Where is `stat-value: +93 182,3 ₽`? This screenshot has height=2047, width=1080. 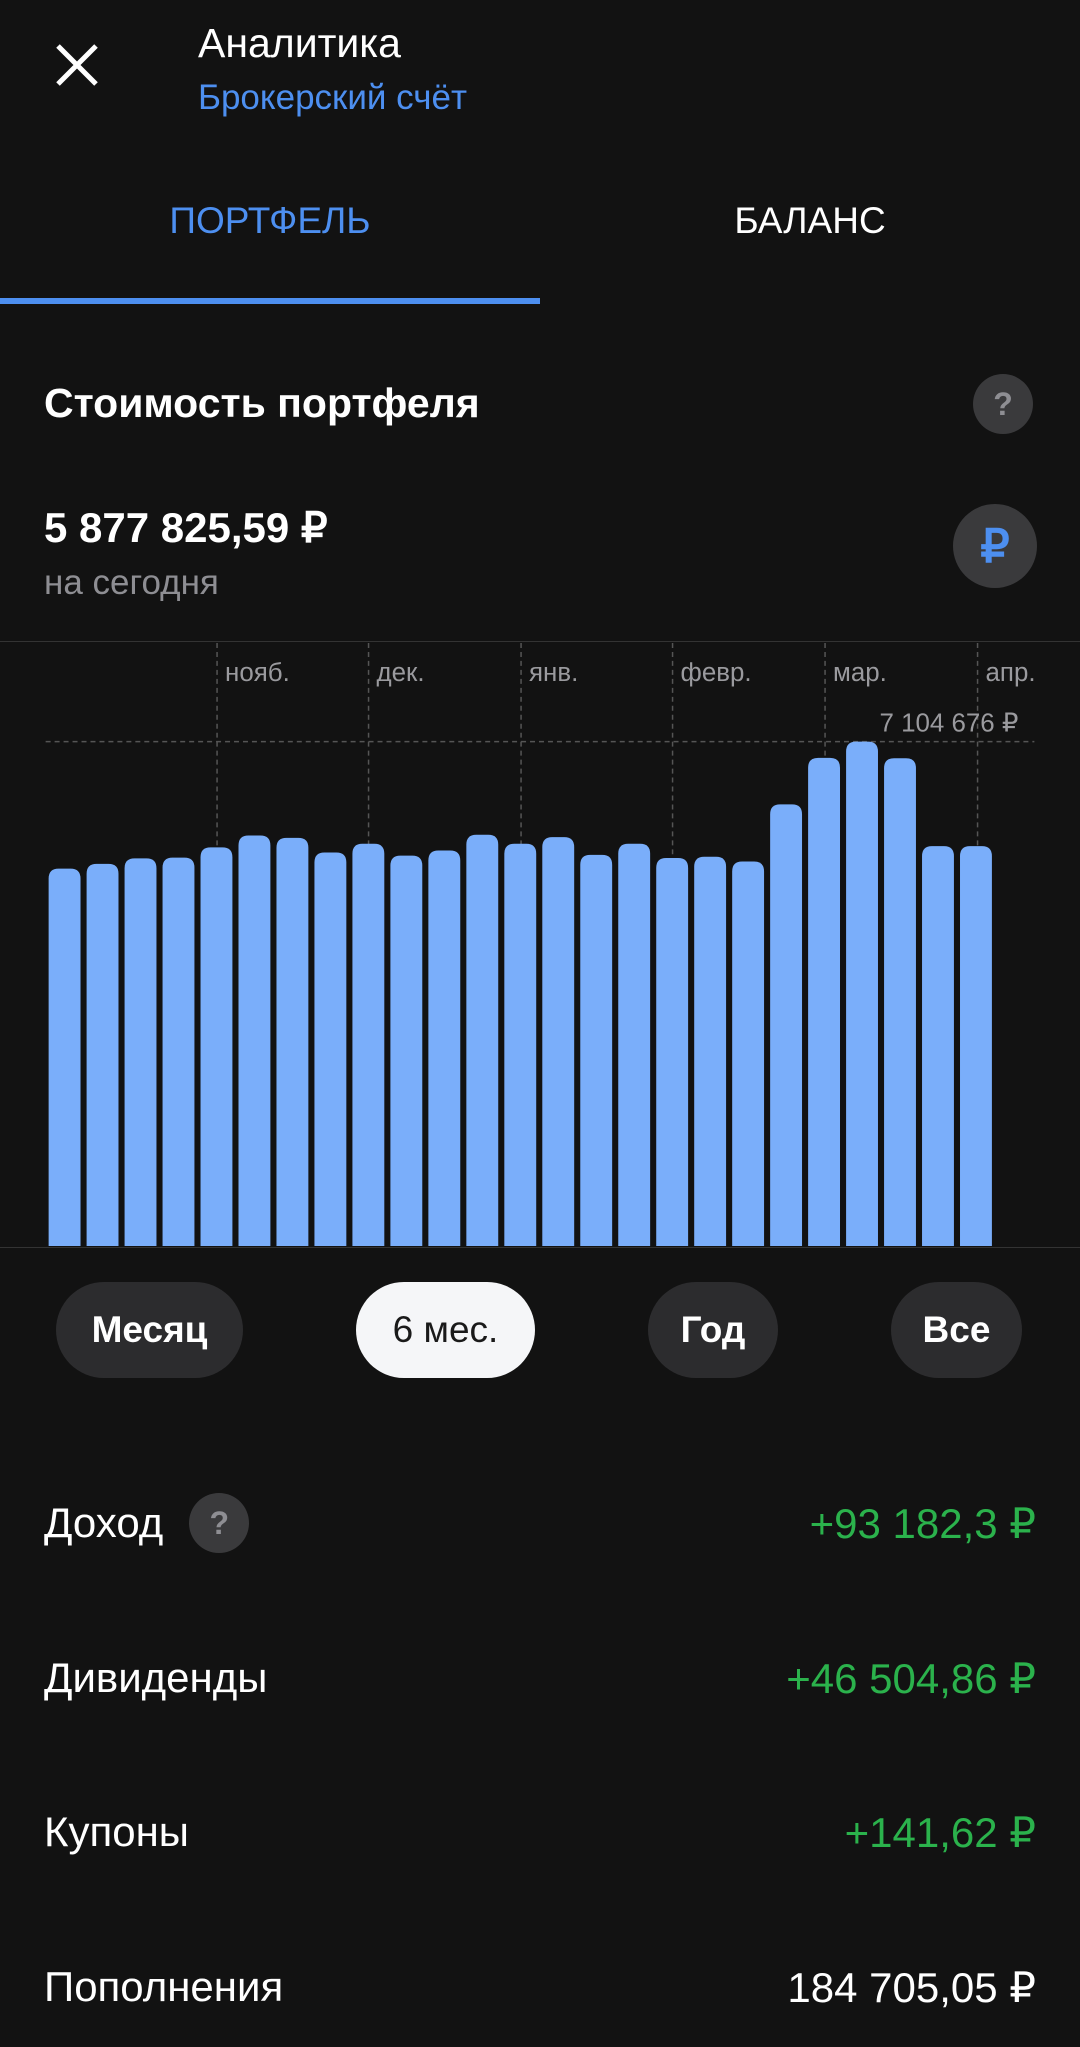
stat-value: +93 182,3 ₽ is located at coordinates (922, 1523).